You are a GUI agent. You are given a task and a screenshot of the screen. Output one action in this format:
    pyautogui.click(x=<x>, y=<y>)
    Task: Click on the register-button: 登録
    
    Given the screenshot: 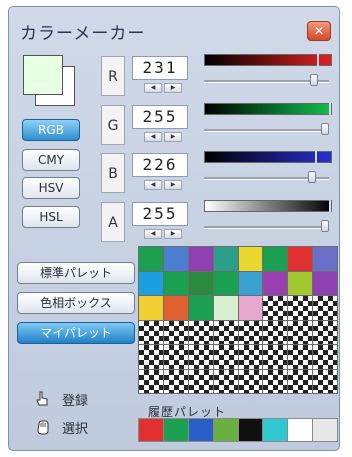 What is the action you would take?
    pyautogui.click(x=62, y=399)
    